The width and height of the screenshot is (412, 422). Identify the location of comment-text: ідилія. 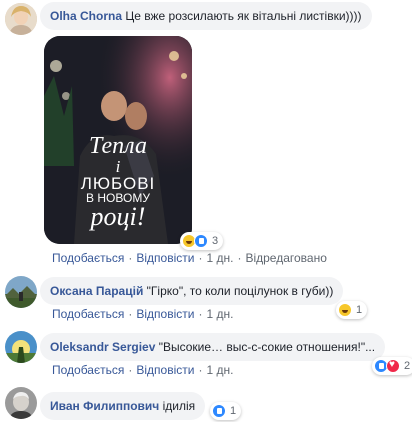
(179, 406).